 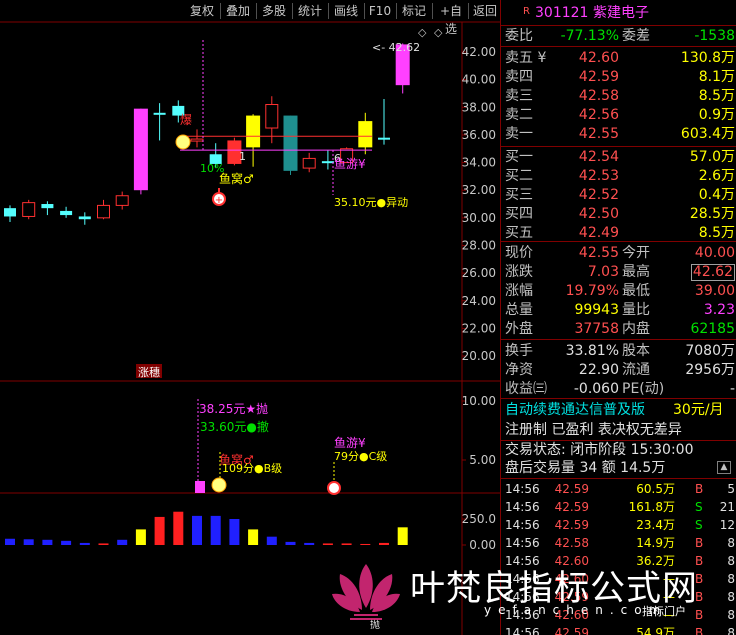 What do you see at coordinates (699, 543) in the screenshot?
I see `tick-side: B` at bounding box center [699, 543].